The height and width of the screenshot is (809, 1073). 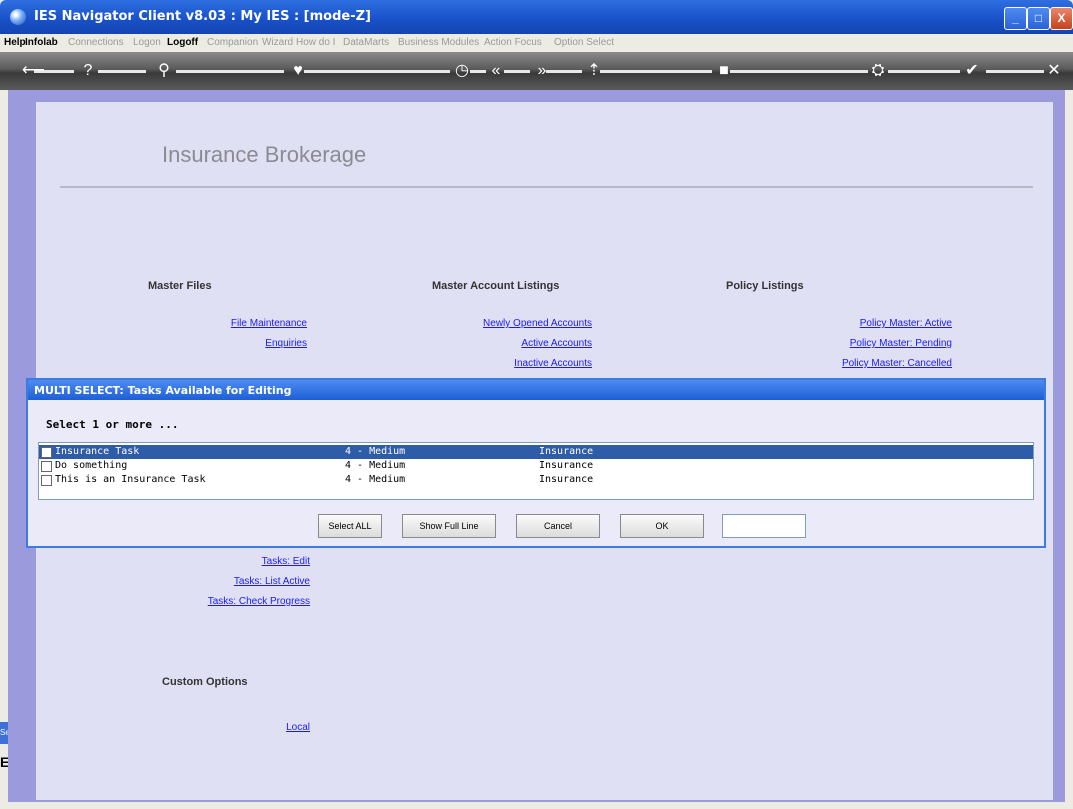 What do you see at coordinates (97, 451) in the screenshot?
I see `task-name: Insurance Task` at bounding box center [97, 451].